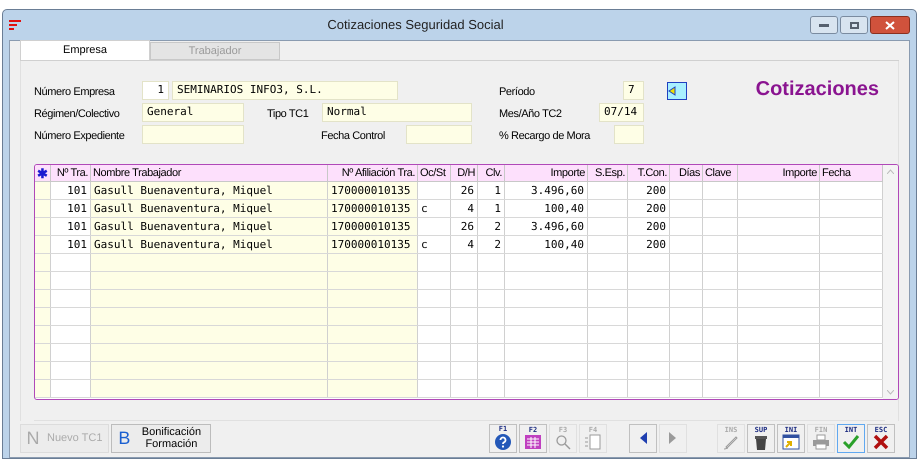 The image size is (919, 459). I want to click on tab: Empresa, so click(85, 50).